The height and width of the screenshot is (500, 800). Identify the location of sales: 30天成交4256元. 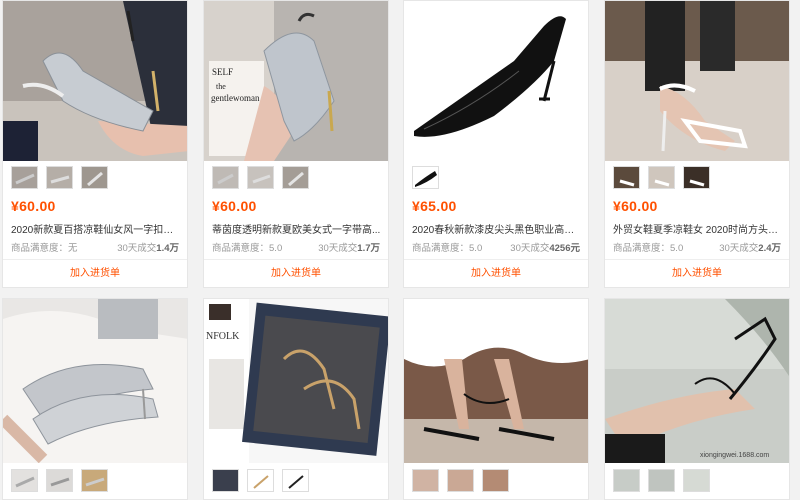
(545, 248).